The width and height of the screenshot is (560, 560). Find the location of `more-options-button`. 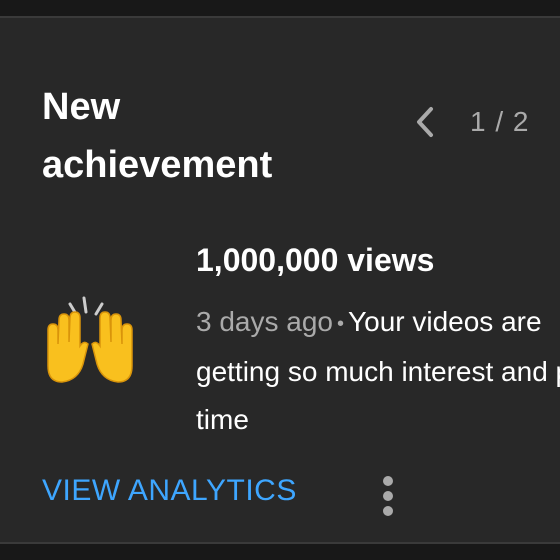

more-options-button is located at coordinates (388, 496).